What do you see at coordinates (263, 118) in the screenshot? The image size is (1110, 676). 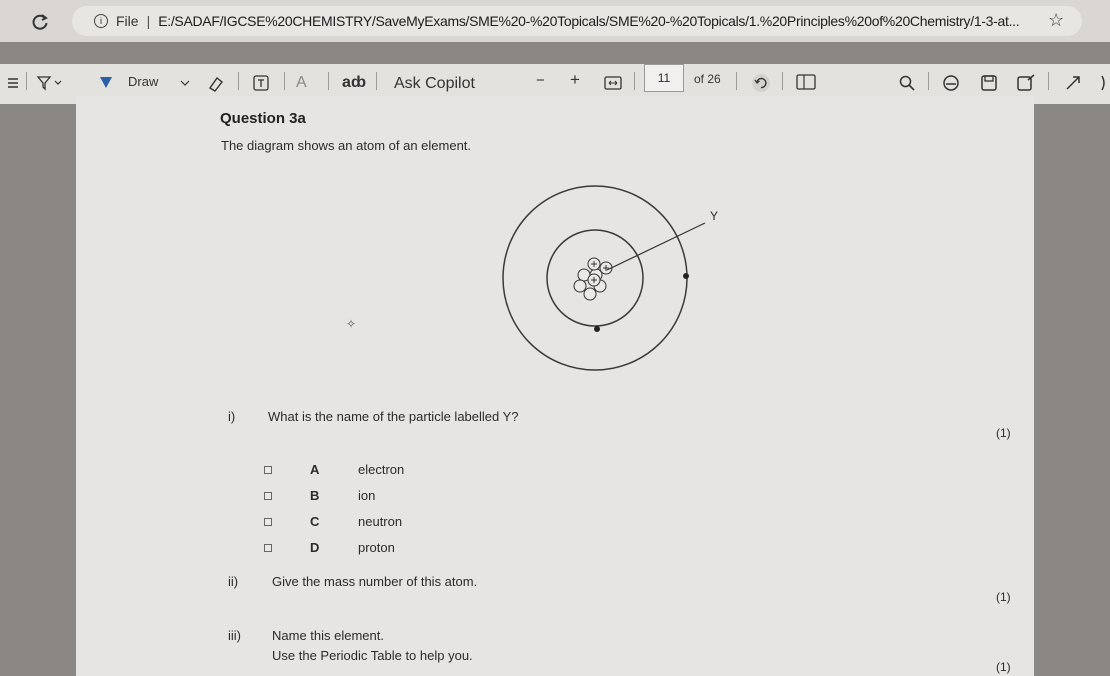 I see `question-title: Question 3a` at bounding box center [263, 118].